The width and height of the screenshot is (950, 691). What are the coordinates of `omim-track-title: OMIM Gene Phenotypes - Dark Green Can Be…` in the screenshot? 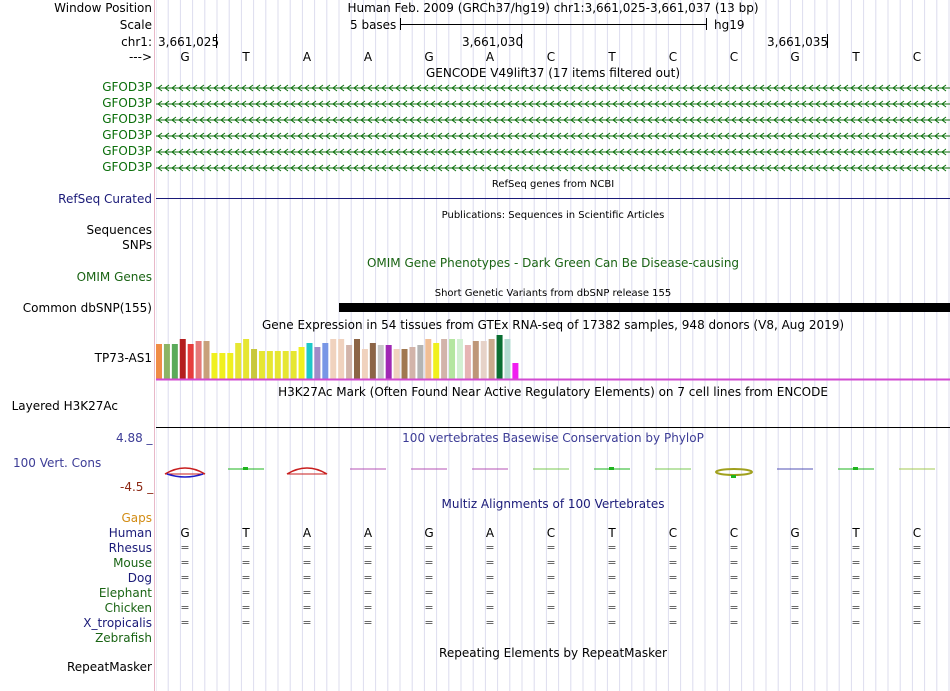 It's located at (553, 263).